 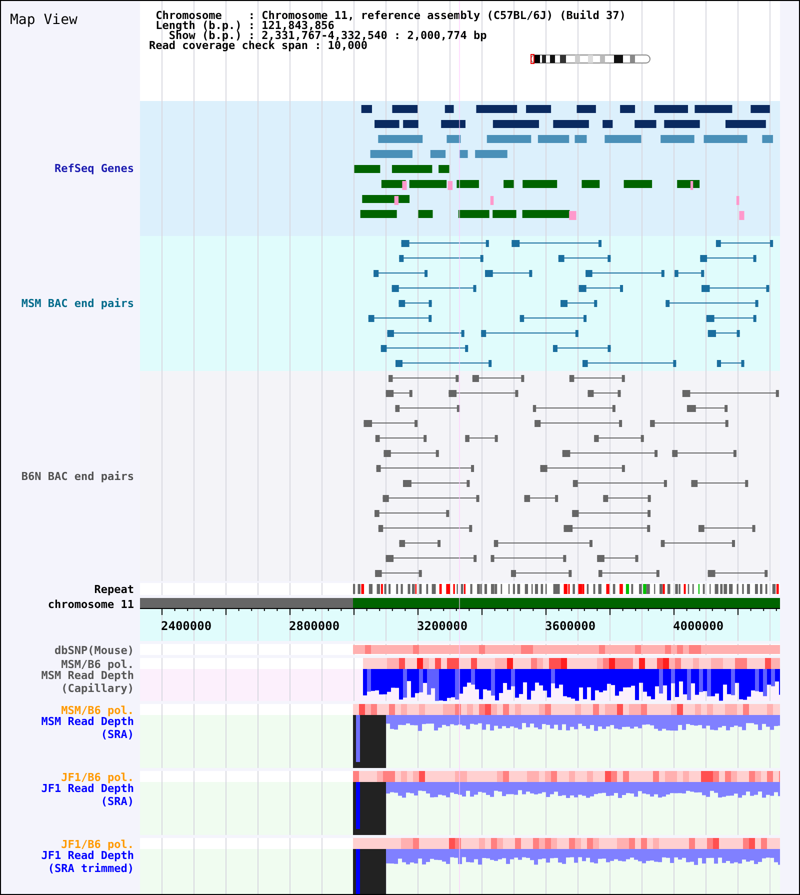 I want to click on info-line: Chromosome : Chromosome 11, reference assembly (C57BL/6J) (Build 37), so click(x=390, y=16).